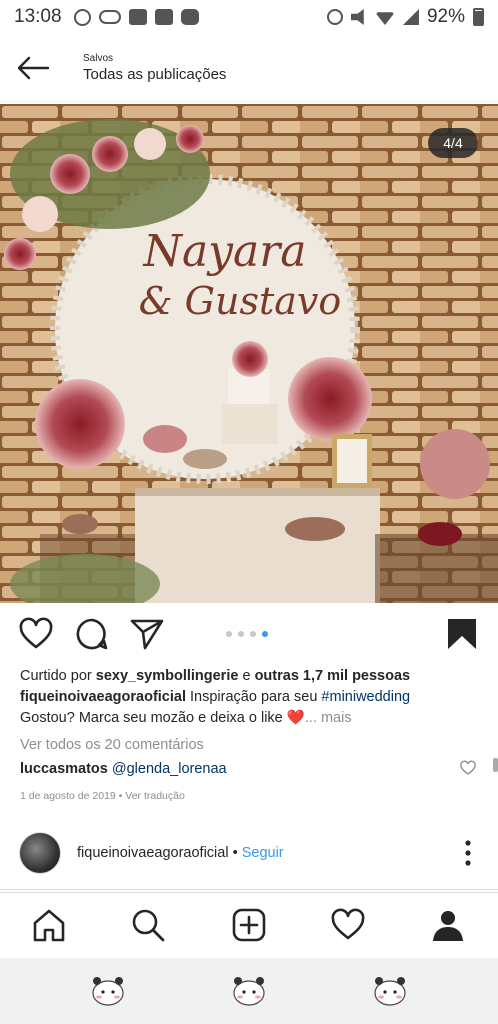  What do you see at coordinates (495, 765) in the screenshot?
I see `scrollbar-thumb` at bounding box center [495, 765].